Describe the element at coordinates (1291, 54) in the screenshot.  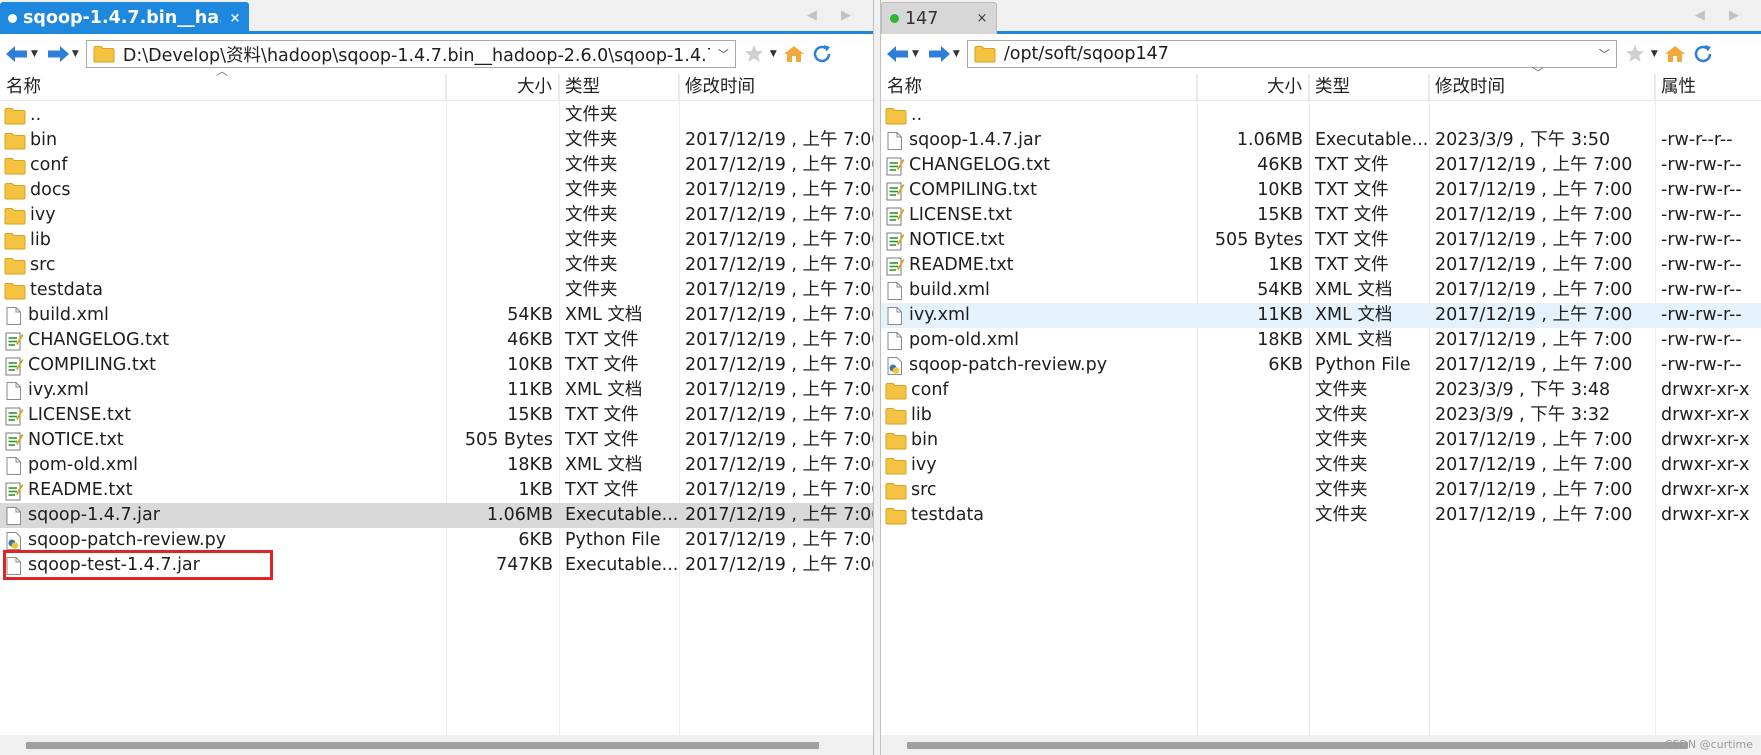
I see `address-bar: /opt/soft/sqoop147 ﹀` at that location.